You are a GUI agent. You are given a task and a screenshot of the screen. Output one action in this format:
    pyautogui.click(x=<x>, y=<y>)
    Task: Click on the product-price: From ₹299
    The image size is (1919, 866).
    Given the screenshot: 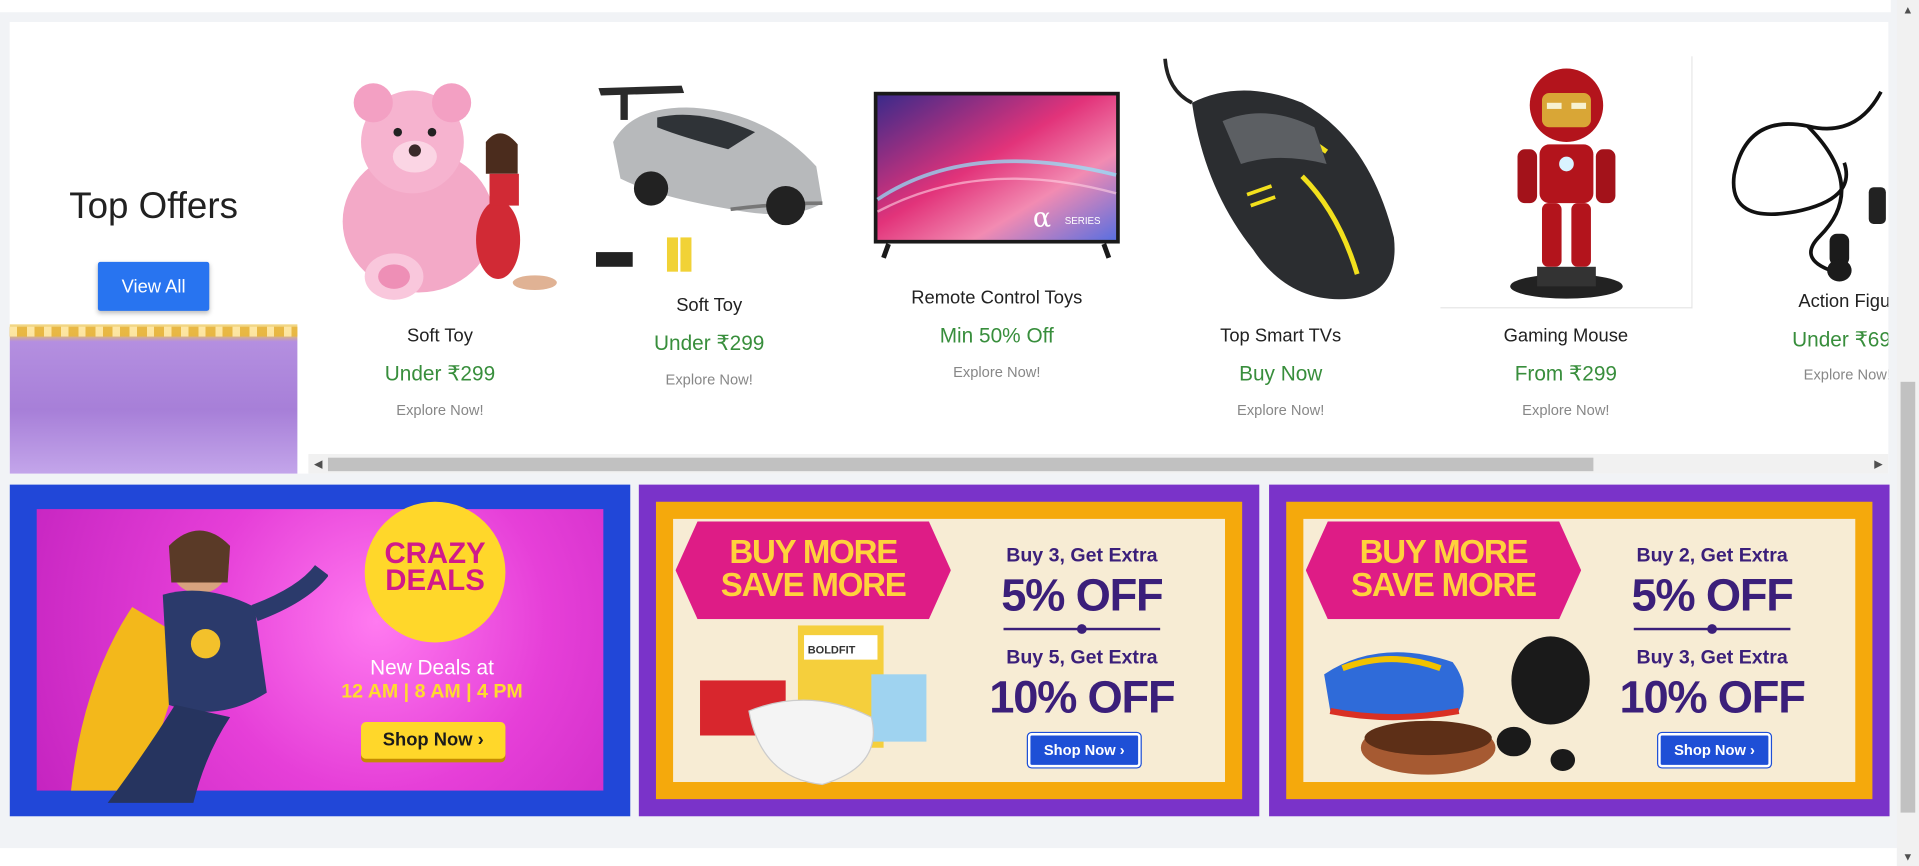 What is the action you would take?
    pyautogui.click(x=1565, y=374)
    